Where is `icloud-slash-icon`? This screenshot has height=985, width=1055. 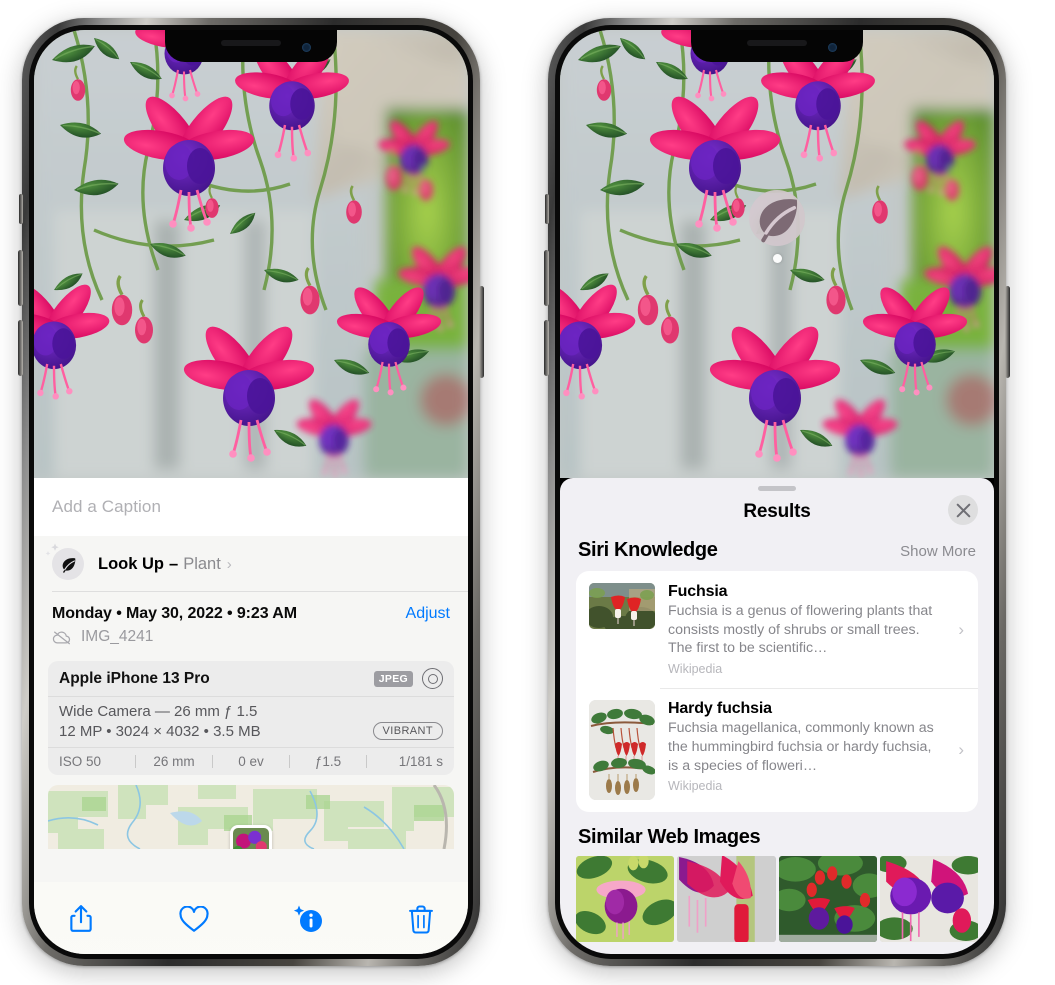
icloud-slash-icon is located at coordinates (61, 637).